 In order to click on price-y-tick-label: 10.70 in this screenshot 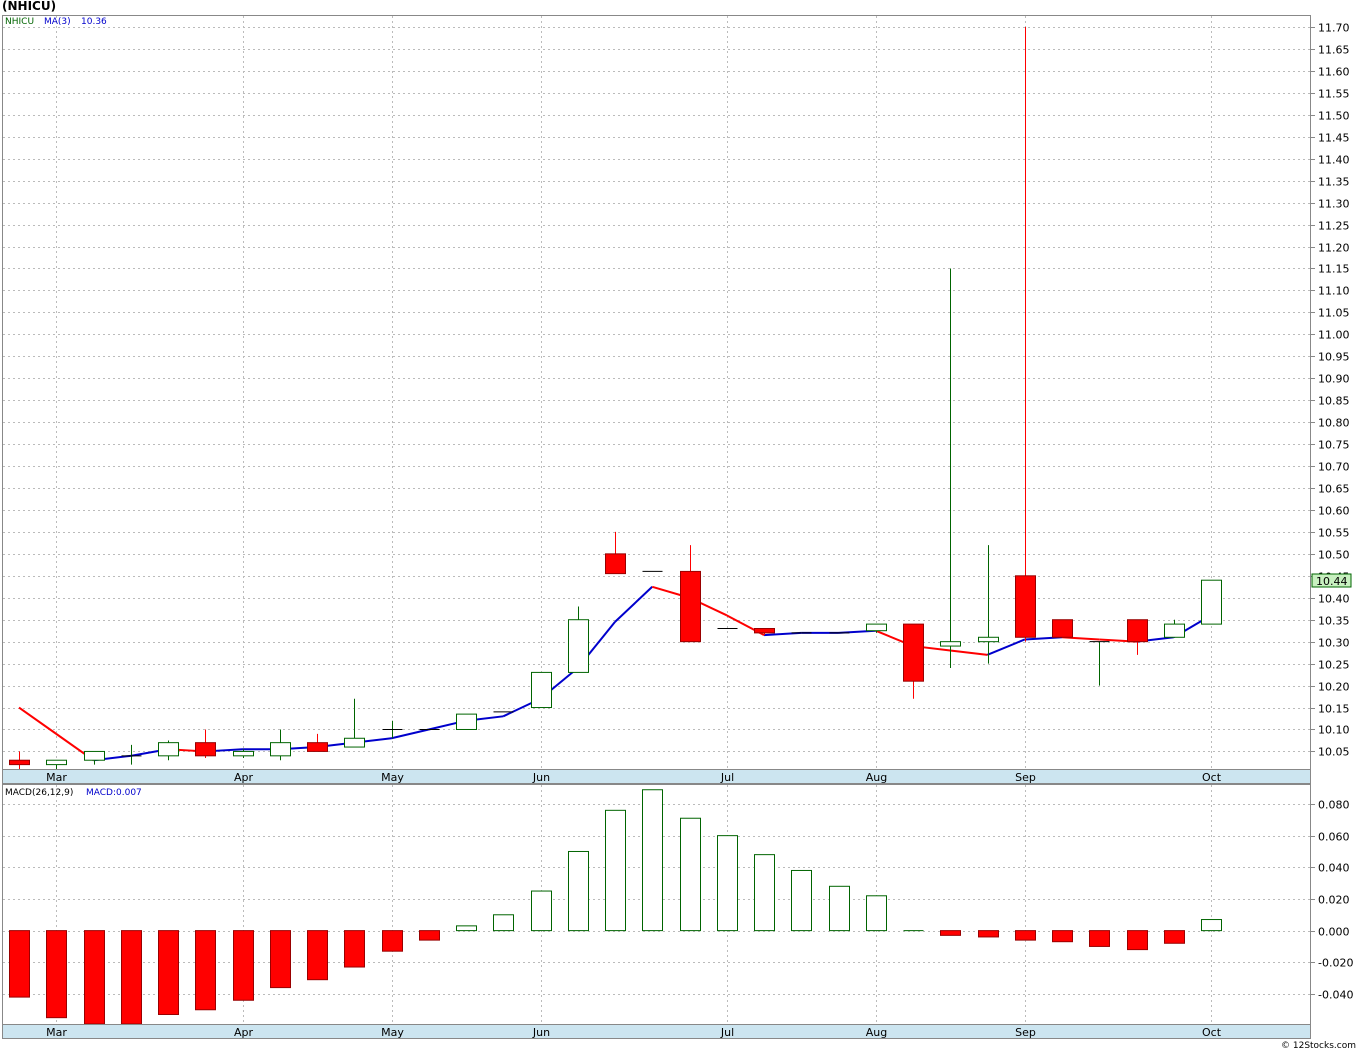, I will do `click(1334, 467)`.